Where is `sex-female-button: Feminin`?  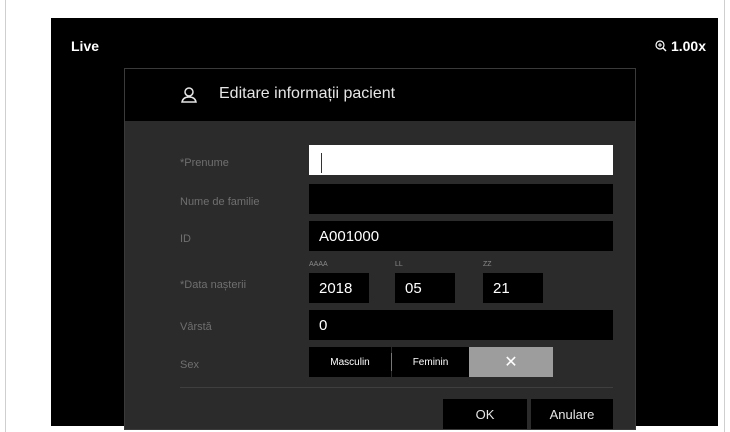 sex-female-button: Feminin is located at coordinates (430, 362).